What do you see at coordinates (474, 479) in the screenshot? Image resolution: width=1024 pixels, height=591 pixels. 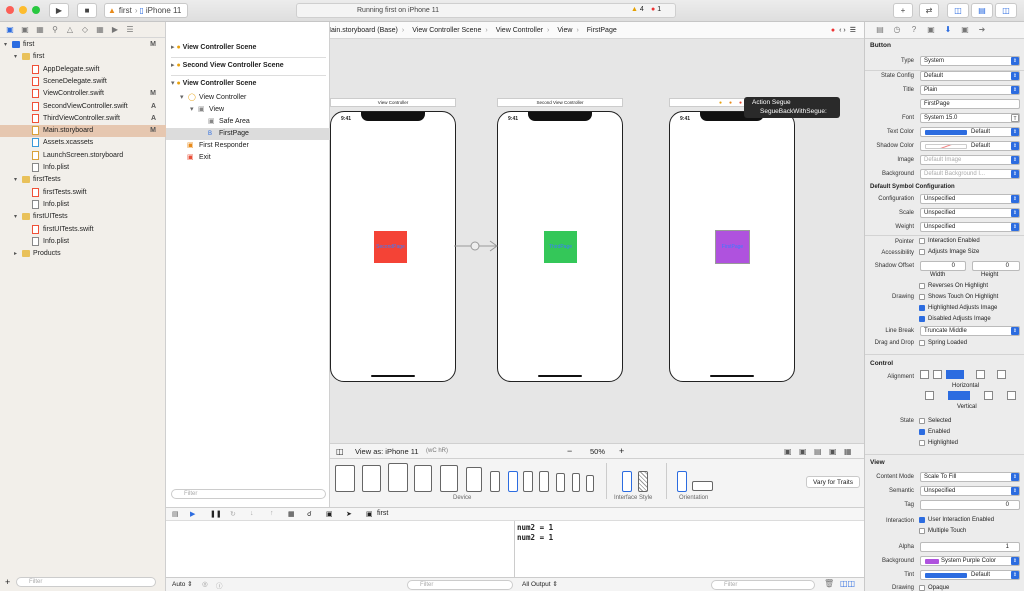 I see `device-ipad-small` at bounding box center [474, 479].